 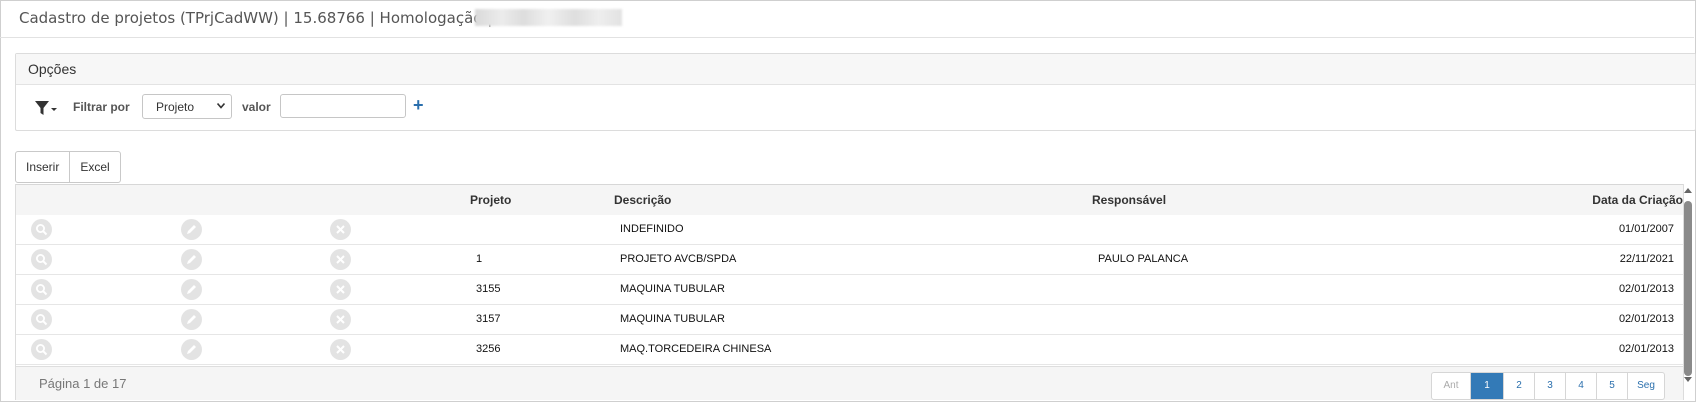 What do you see at coordinates (418, 105) in the screenshot?
I see `add-filter-button: +` at bounding box center [418, 105].